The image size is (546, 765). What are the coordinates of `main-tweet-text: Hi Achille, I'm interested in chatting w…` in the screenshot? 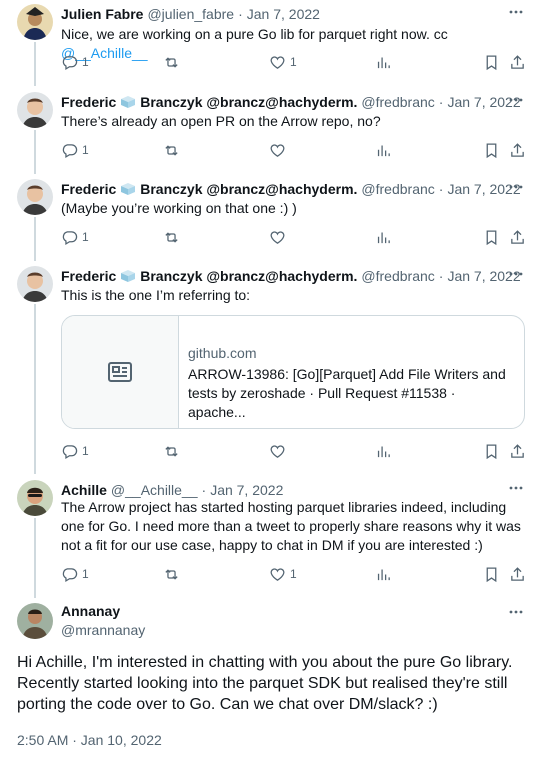 It's located at (265, 683).